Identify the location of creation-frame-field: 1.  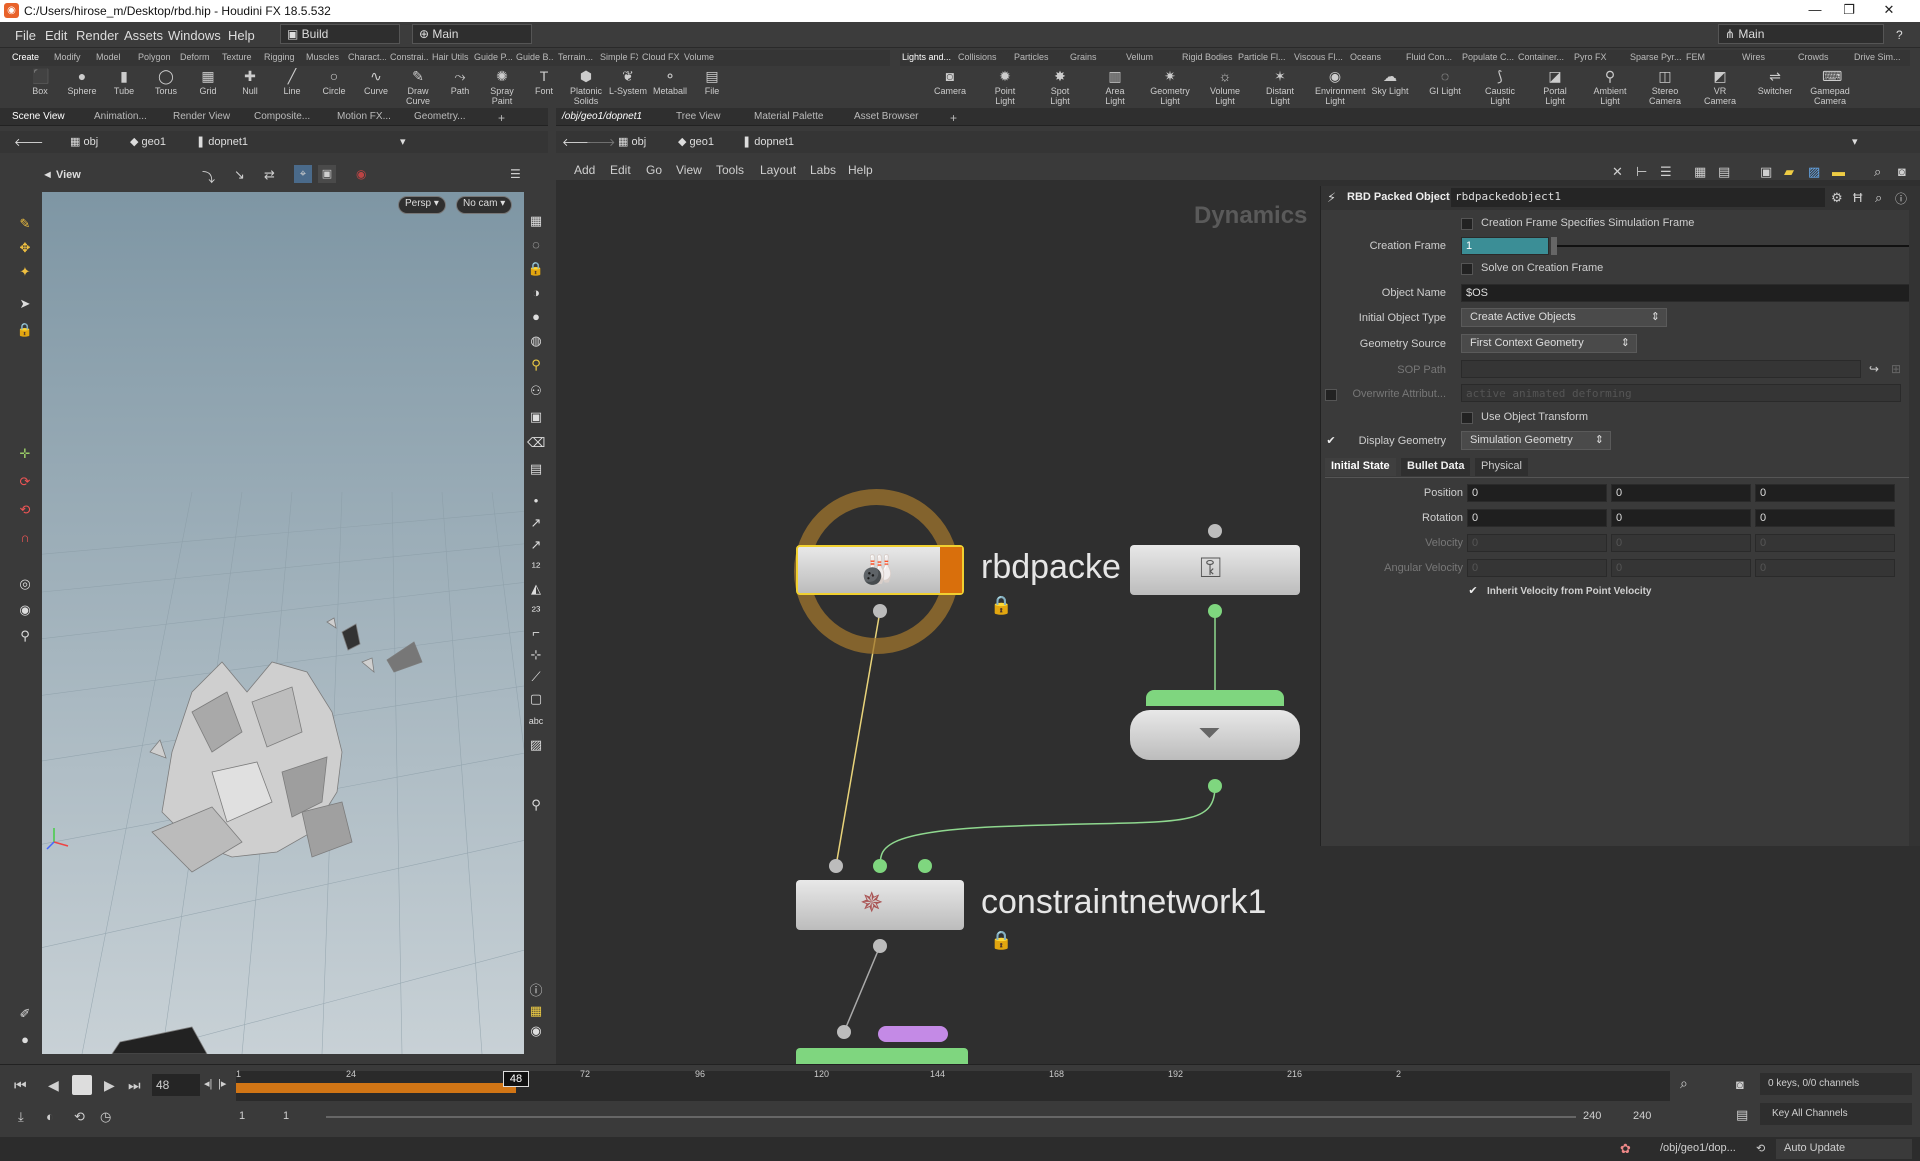
(1505, 246).